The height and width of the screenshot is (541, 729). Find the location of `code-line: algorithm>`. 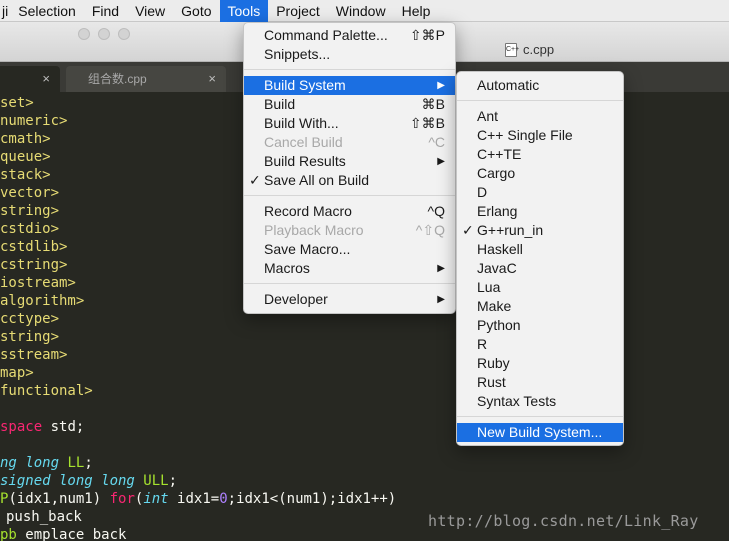

code-line: algorithm> is located at coordinates (42, 301).